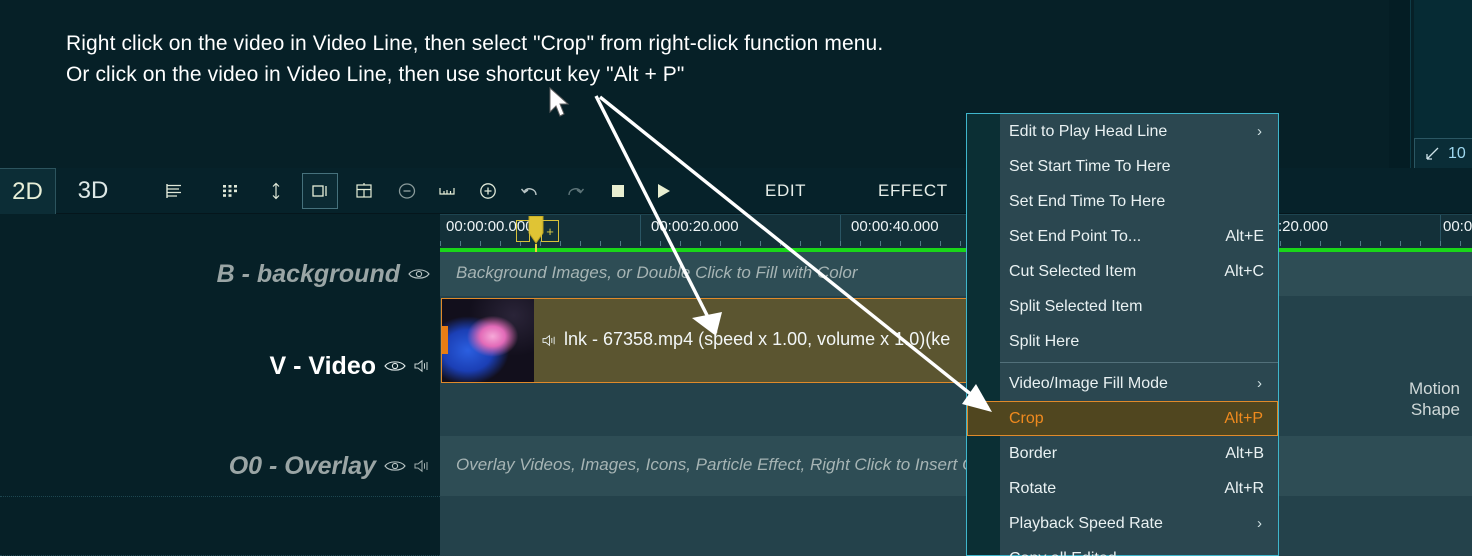 The height and width of the screenshot is (556, 1472). I want to click on vertical-resize-icon, so click(276, 191).